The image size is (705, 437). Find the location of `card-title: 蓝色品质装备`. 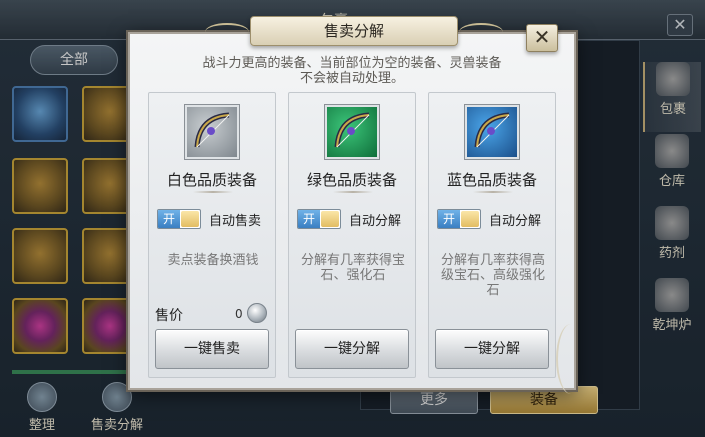

card-title: 蓝色品质装备 is located at coordinates (491, 180).